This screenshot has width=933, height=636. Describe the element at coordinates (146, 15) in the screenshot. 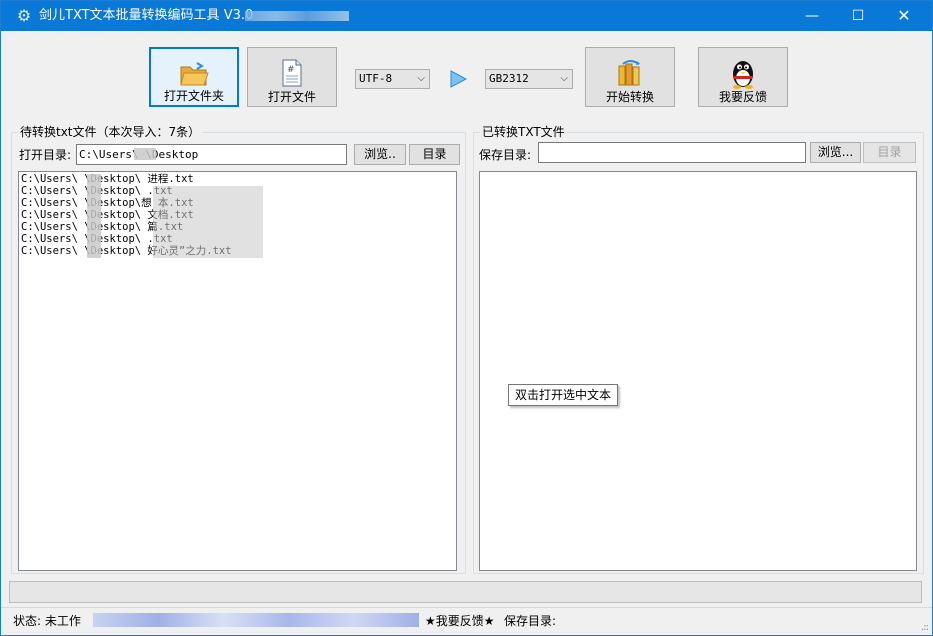

I see `window-title: 剑儿TXT文本批量转换编码工具 V3.0` at that location.